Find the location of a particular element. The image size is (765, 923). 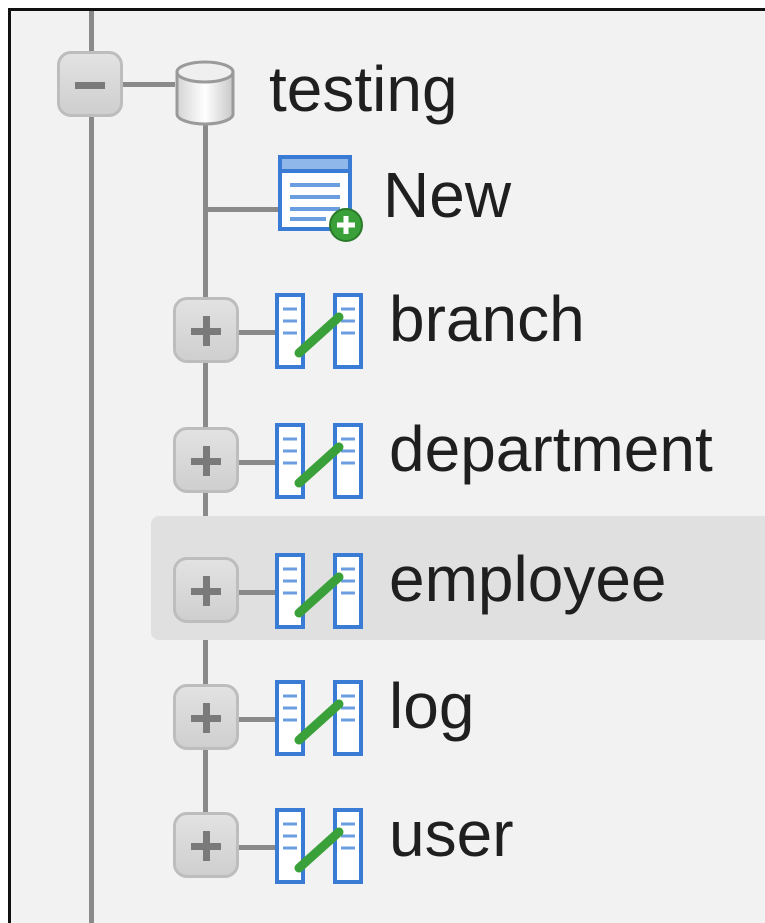

tree-line-db-connector is located at coordinates (149, 84).